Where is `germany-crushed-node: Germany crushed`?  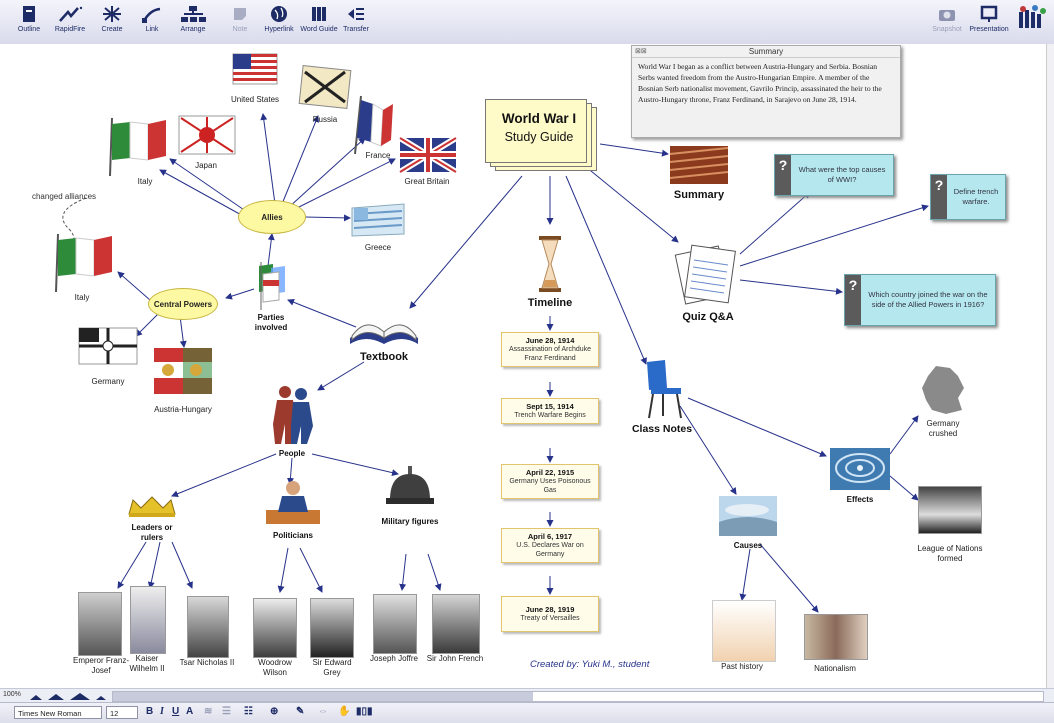
germany-crushed-node: Germany crushed is located at coordinates (943, 401).